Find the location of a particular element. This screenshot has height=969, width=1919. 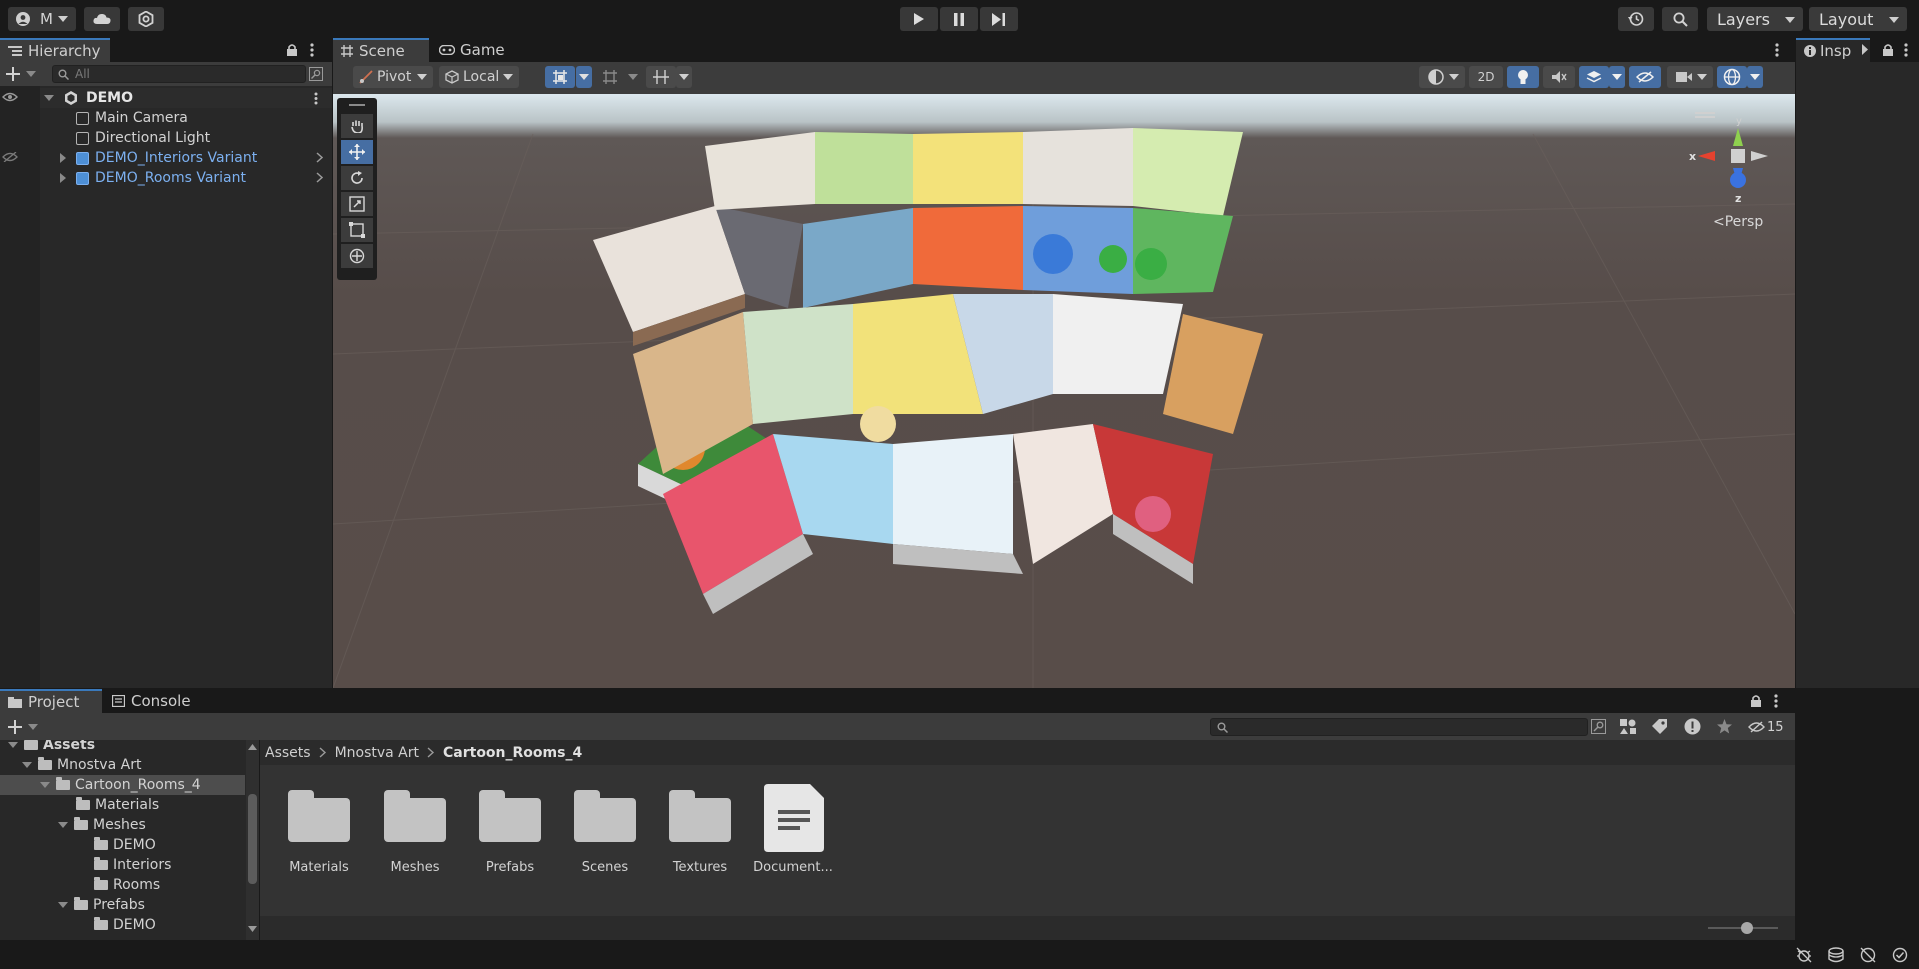

grid-visibility-button is located at coordinates (661, 77).